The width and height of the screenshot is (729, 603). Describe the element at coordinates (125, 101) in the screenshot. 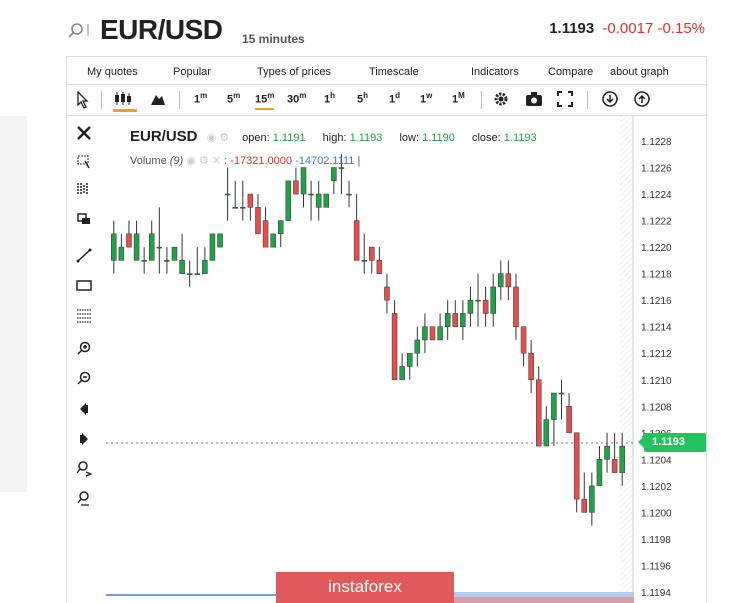

I see `candlestick-type-icon` at that location.